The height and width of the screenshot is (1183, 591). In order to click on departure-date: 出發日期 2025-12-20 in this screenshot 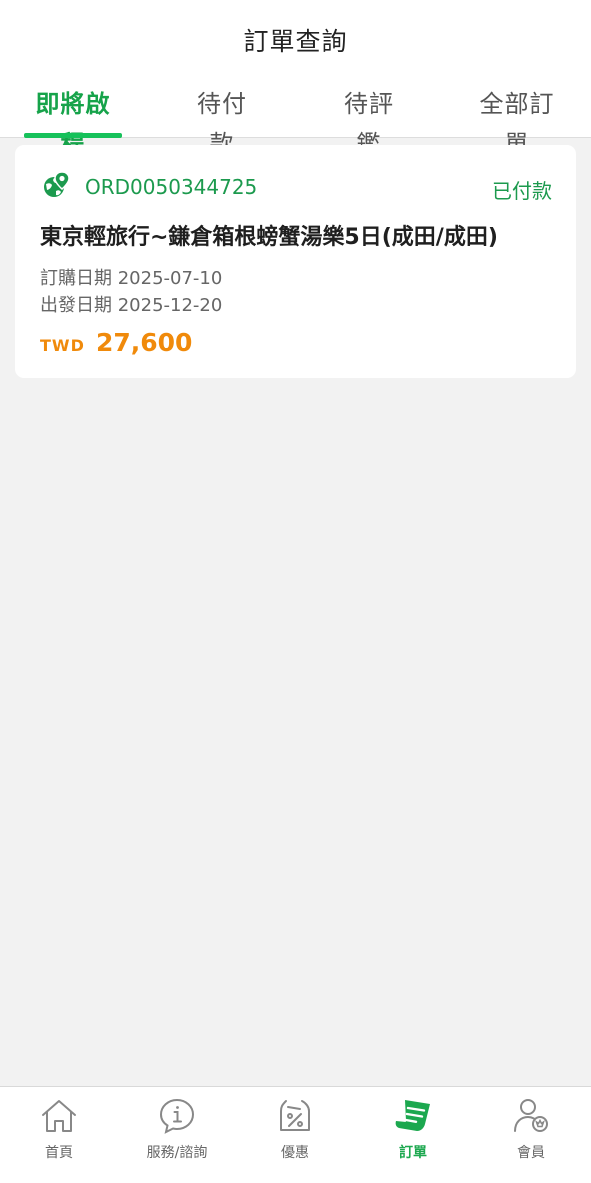, I will do `click(131, 305)`.